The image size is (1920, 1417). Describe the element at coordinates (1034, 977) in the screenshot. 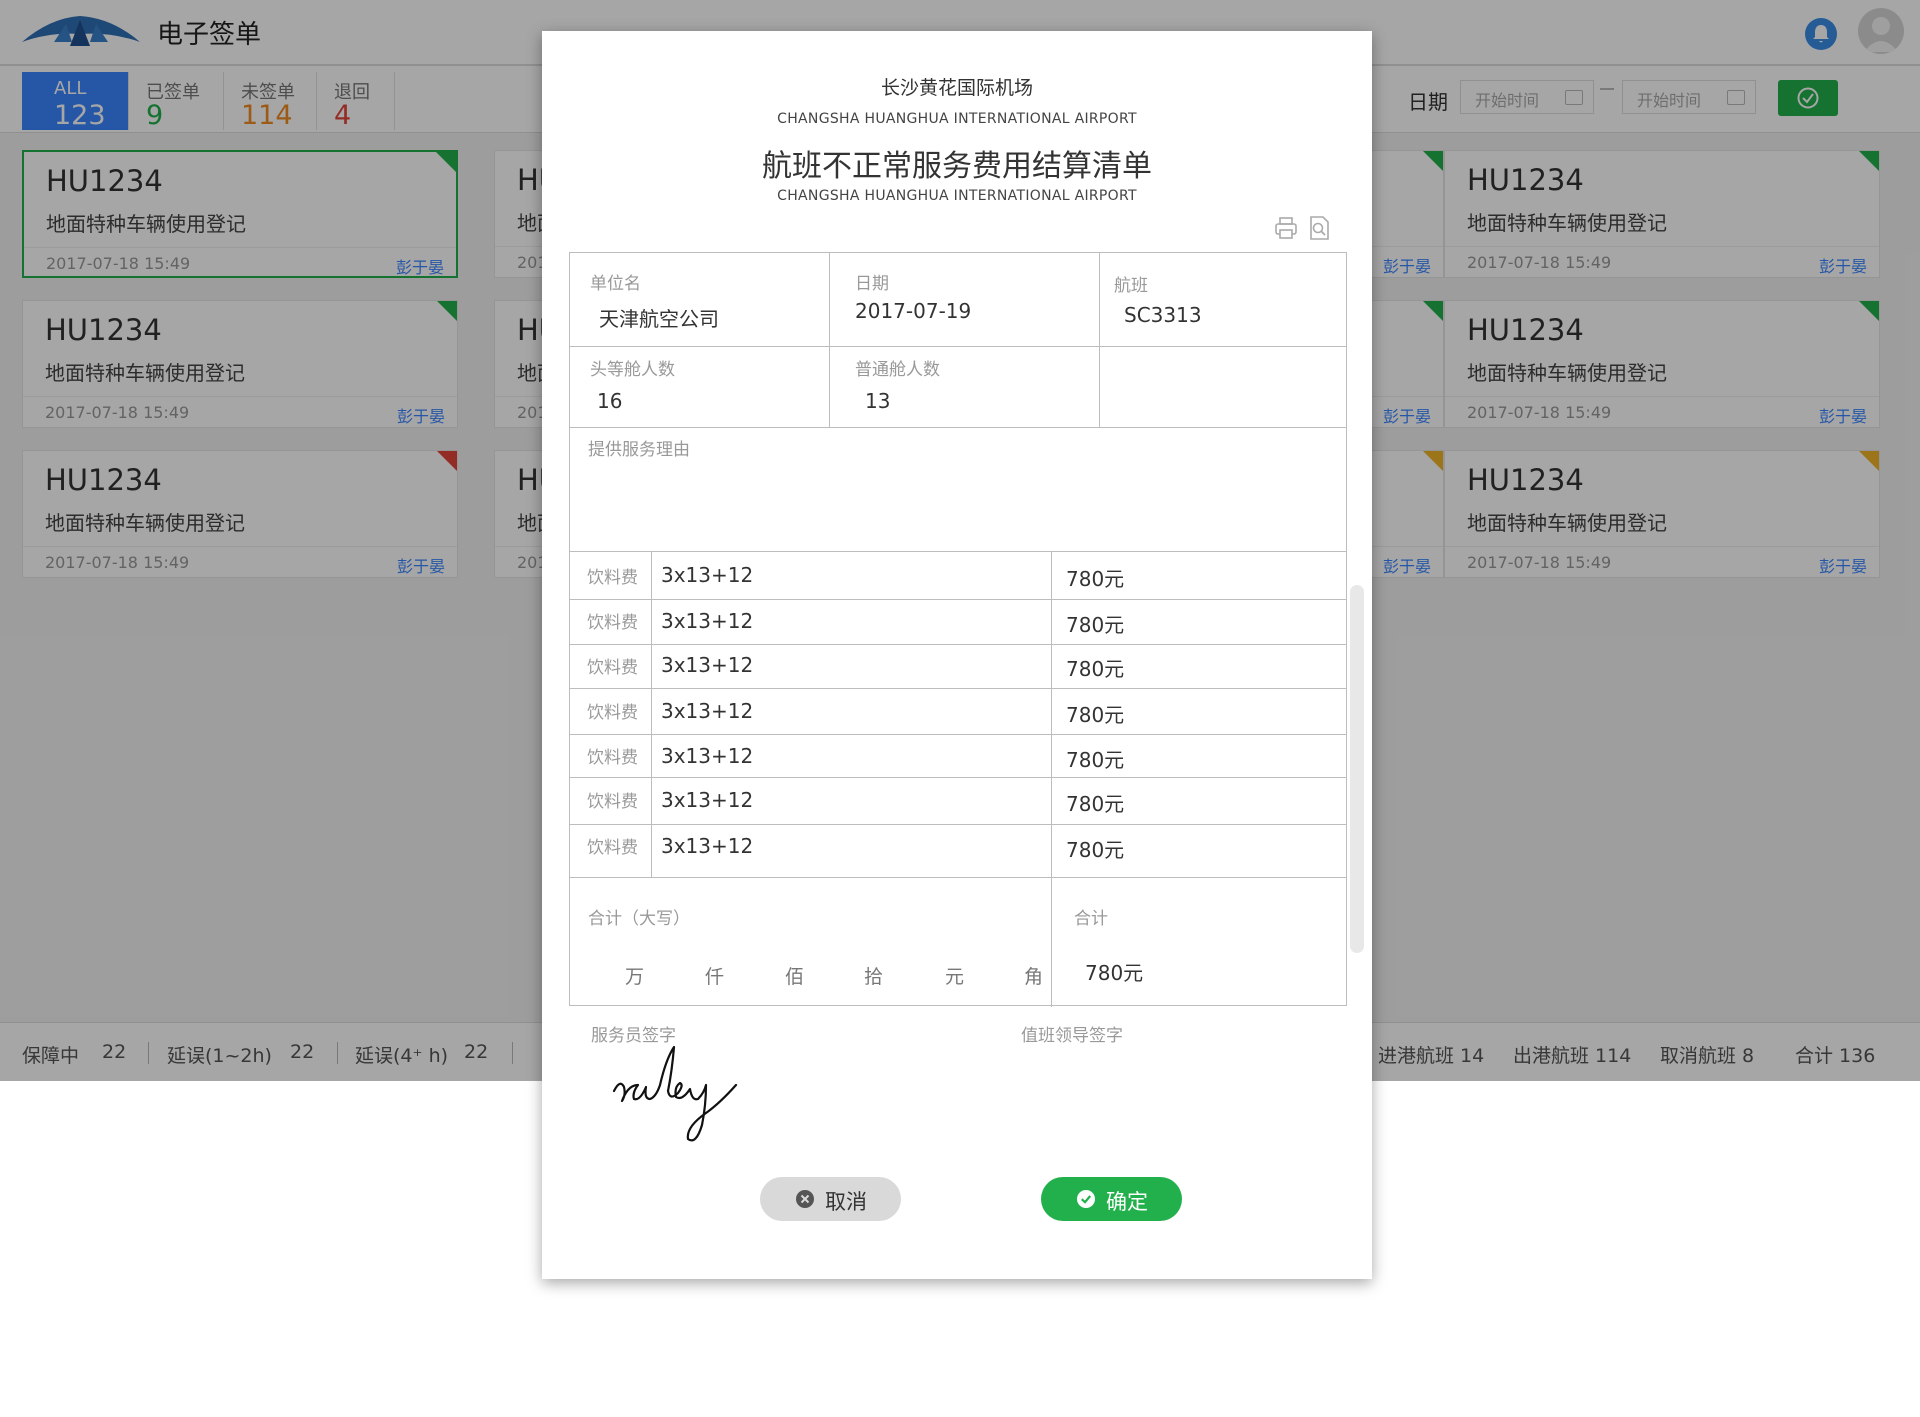

I see `unit-jiao: 角` at that location.